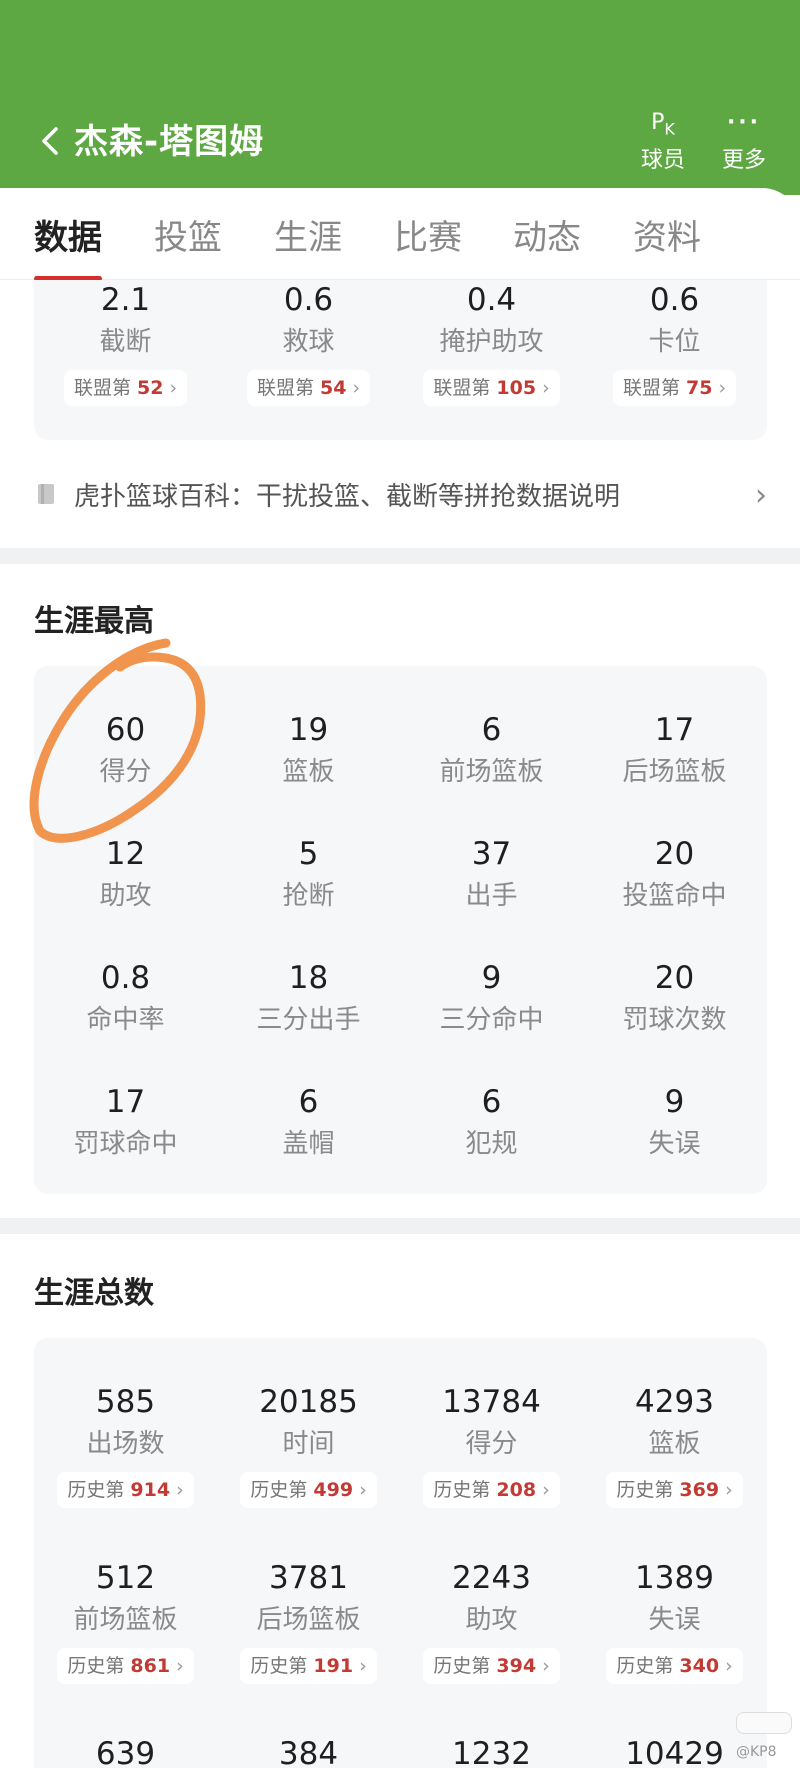 The height and width of the screenshot is (1768, 800). What do you see at coordinates (491, 1402) in the screenshot?
I see `stat-value: 13784` at bounding box center [491, 1402].